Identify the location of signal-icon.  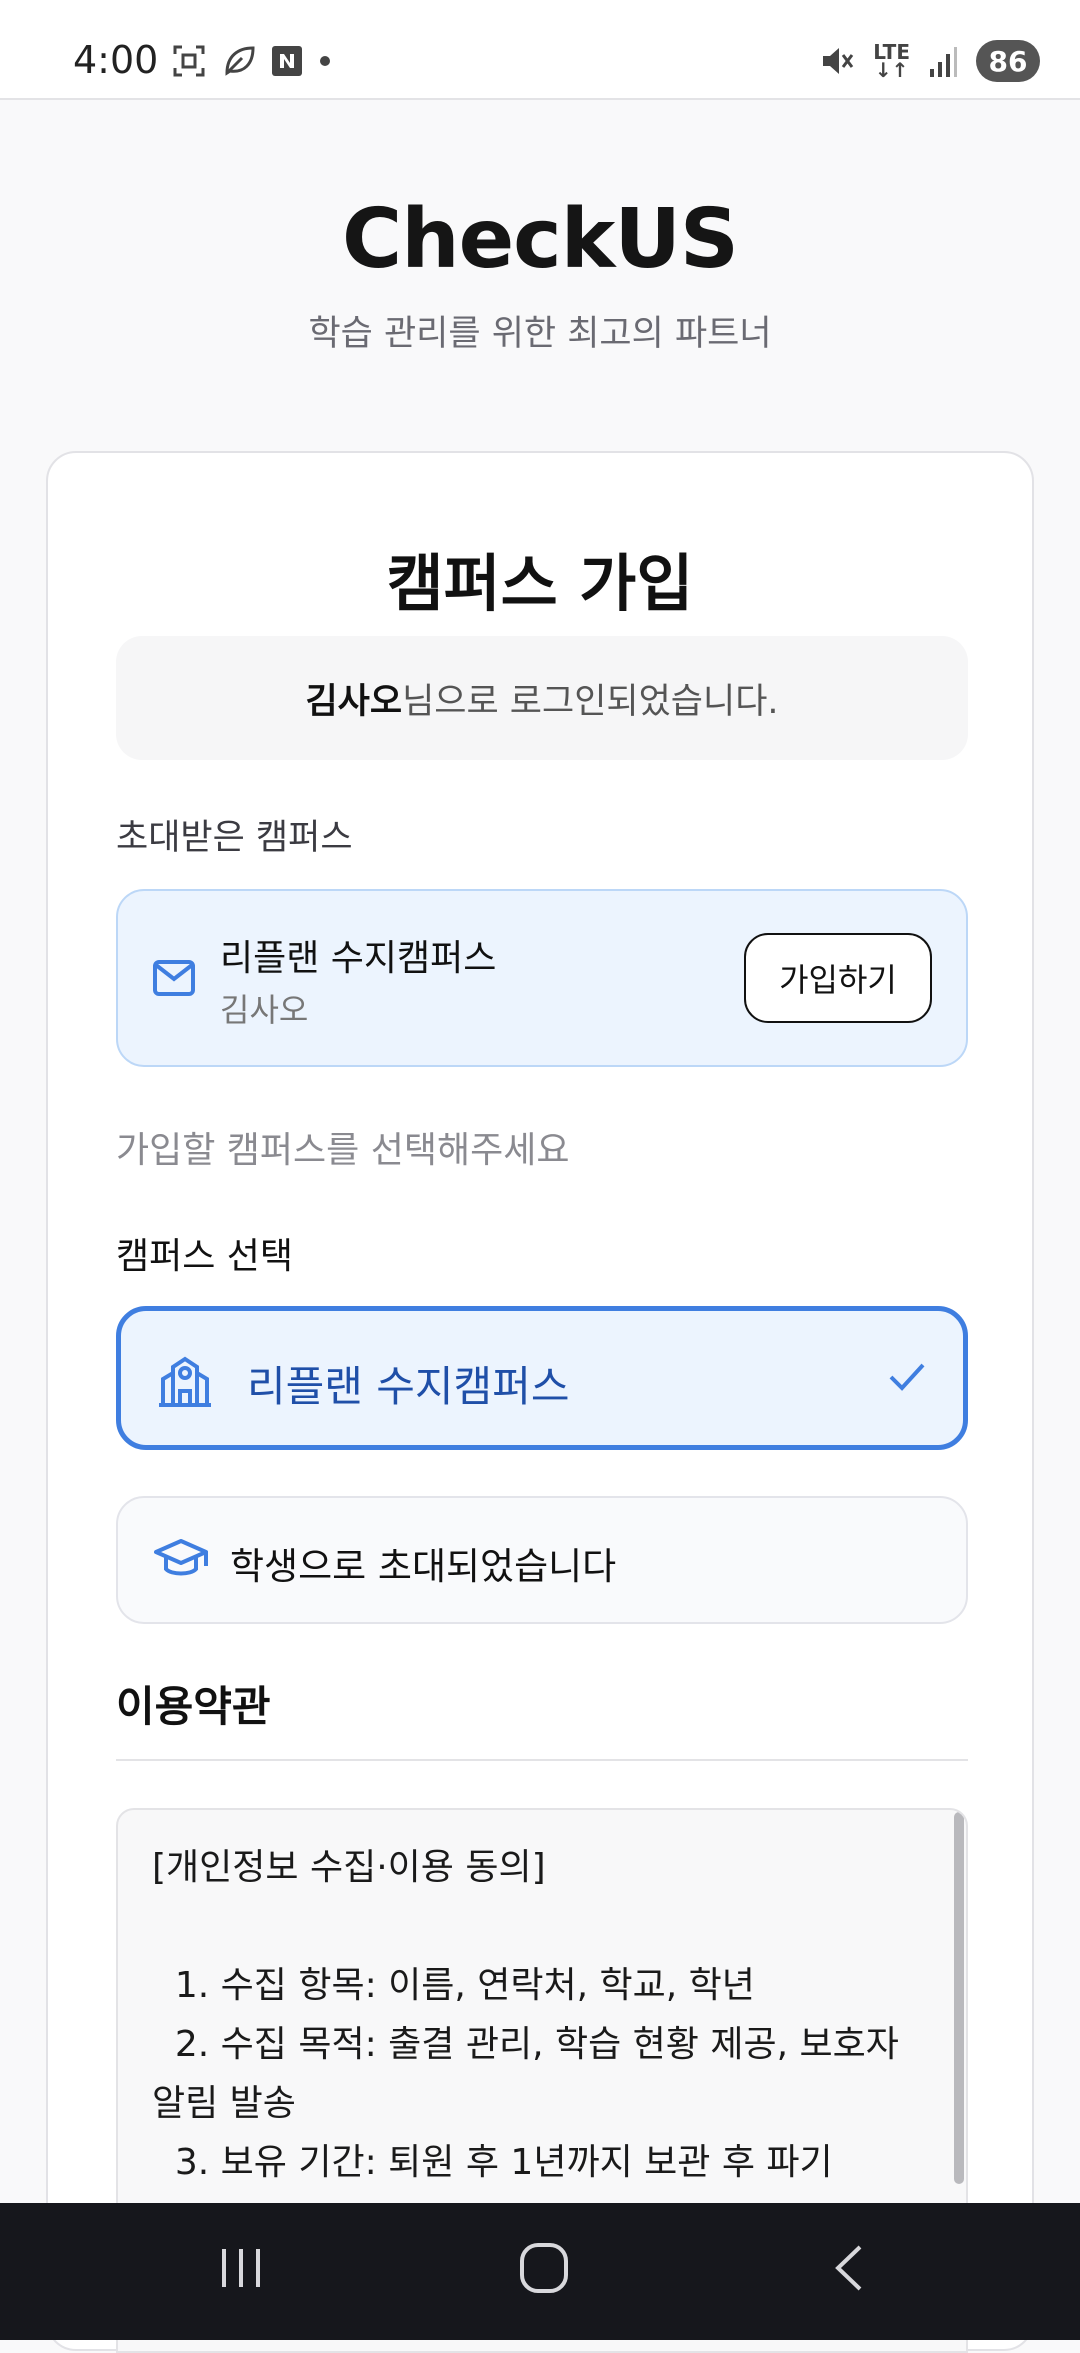
(943, 62).